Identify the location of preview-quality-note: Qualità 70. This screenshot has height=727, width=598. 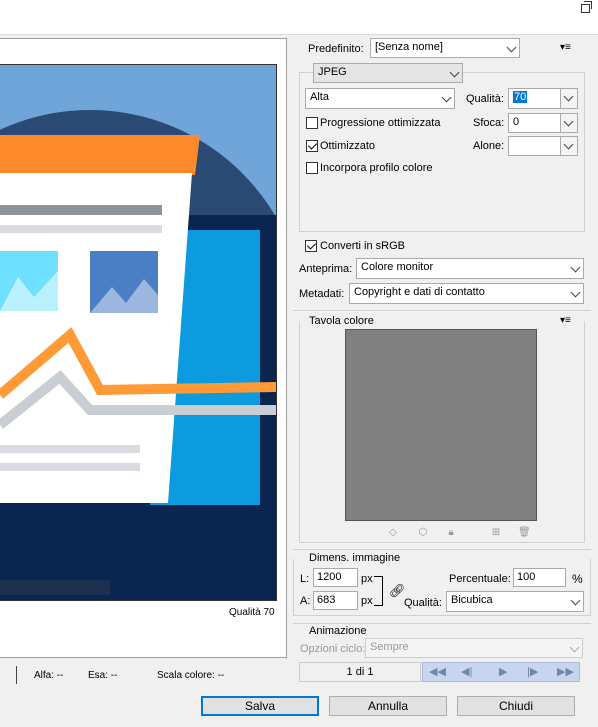
(252, 612).